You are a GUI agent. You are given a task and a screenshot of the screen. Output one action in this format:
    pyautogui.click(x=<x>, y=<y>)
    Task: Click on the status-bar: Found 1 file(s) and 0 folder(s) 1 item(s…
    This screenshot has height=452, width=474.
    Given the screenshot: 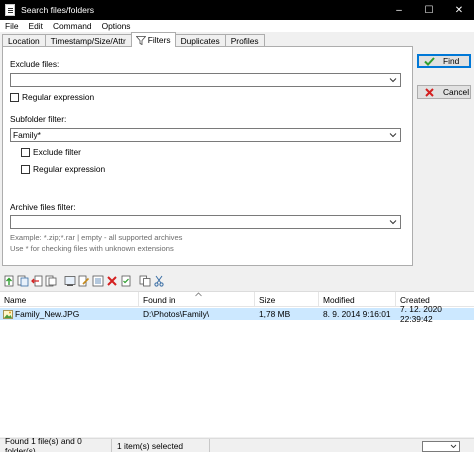 What is the action you would take?
    pyautogui.click(x=237, y=444)
    